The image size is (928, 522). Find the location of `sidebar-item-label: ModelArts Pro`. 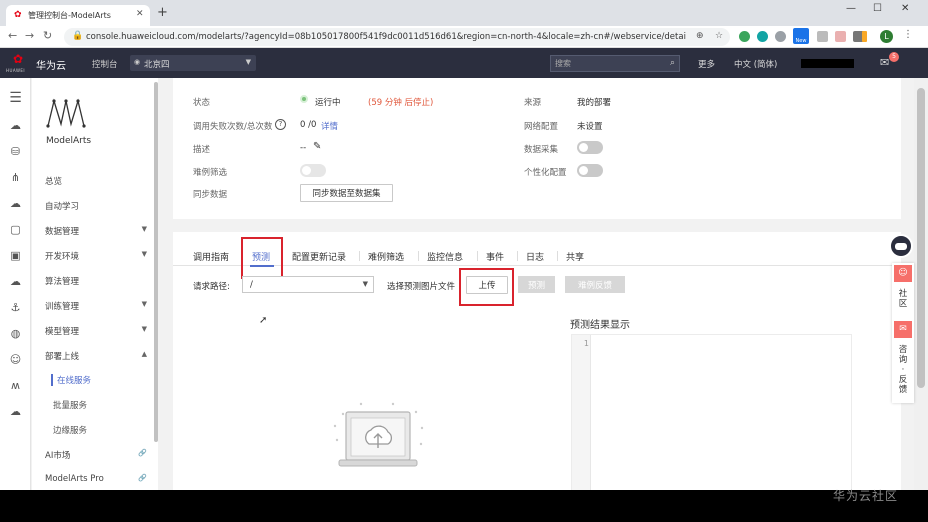

sidebar-item-label: ModelArts Pro is located at coordinates (74, 479).